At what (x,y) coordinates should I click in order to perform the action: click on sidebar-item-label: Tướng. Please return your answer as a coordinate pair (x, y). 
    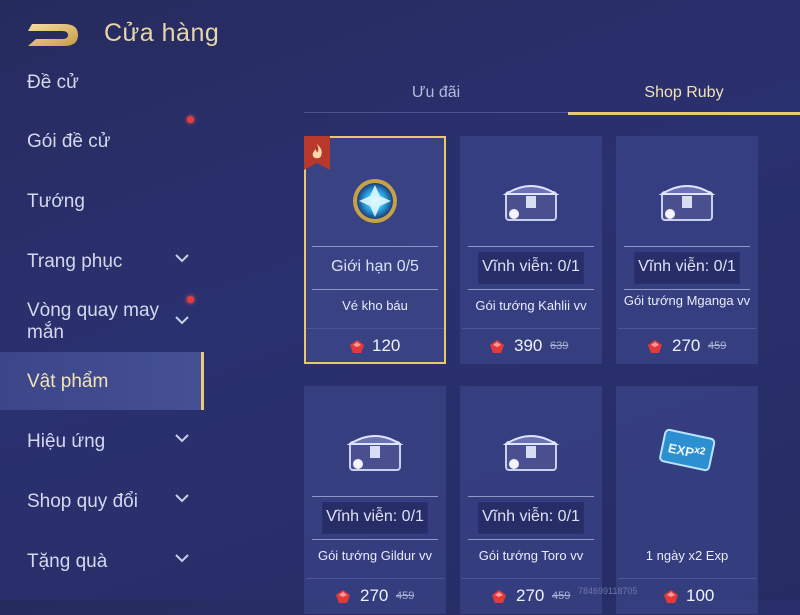
    Looking at the image, I should click on (56, 201).